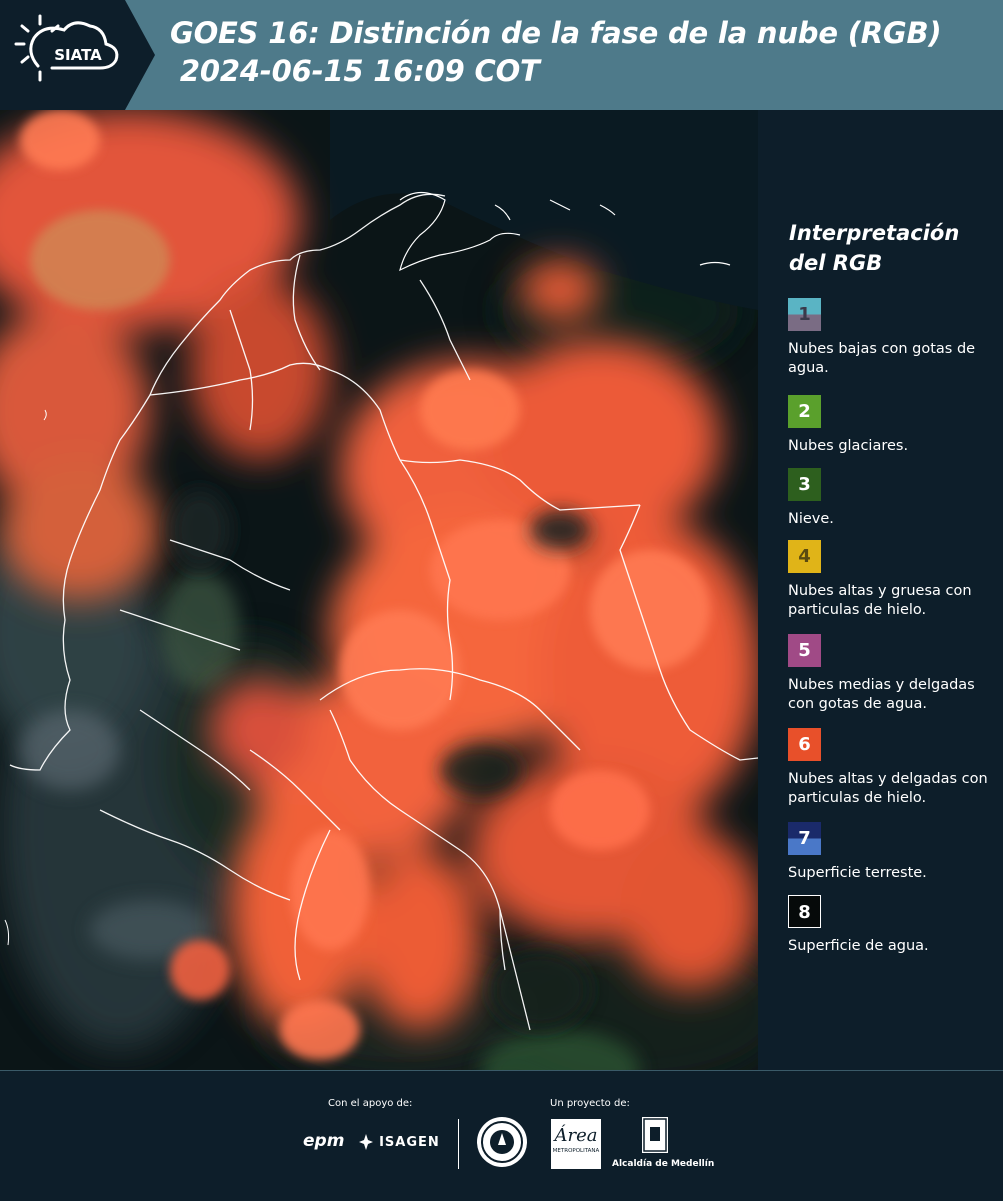  I want to click on legend-item-2: 2 Nubes glaciares., so click(893, 425).